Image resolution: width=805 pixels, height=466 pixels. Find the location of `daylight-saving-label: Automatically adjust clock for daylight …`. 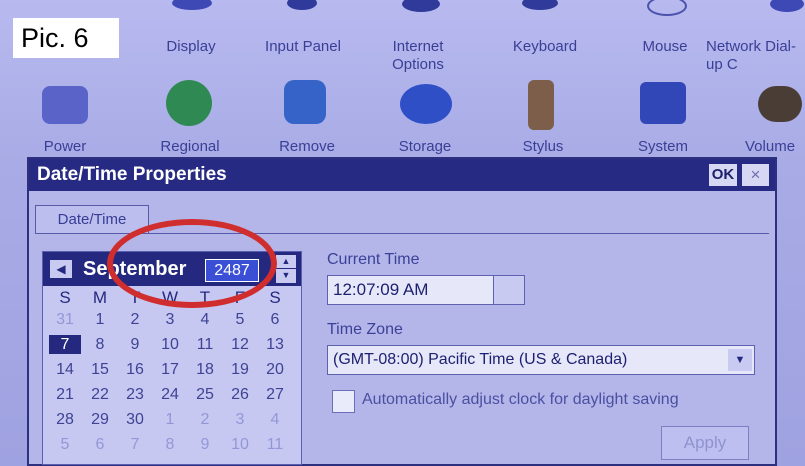

daylight-saving-label: Automatically adjust clock for daylight … is located at coordinates (520, 400).